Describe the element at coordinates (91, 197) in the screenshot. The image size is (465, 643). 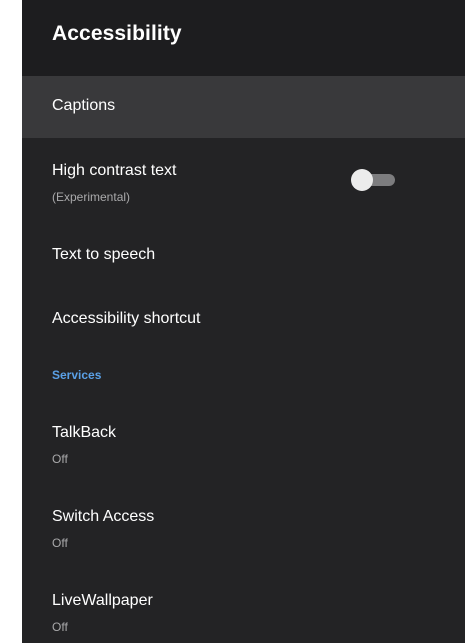
I see `menu-item-high-contrast-subtitle: (Experimental)` at that location.